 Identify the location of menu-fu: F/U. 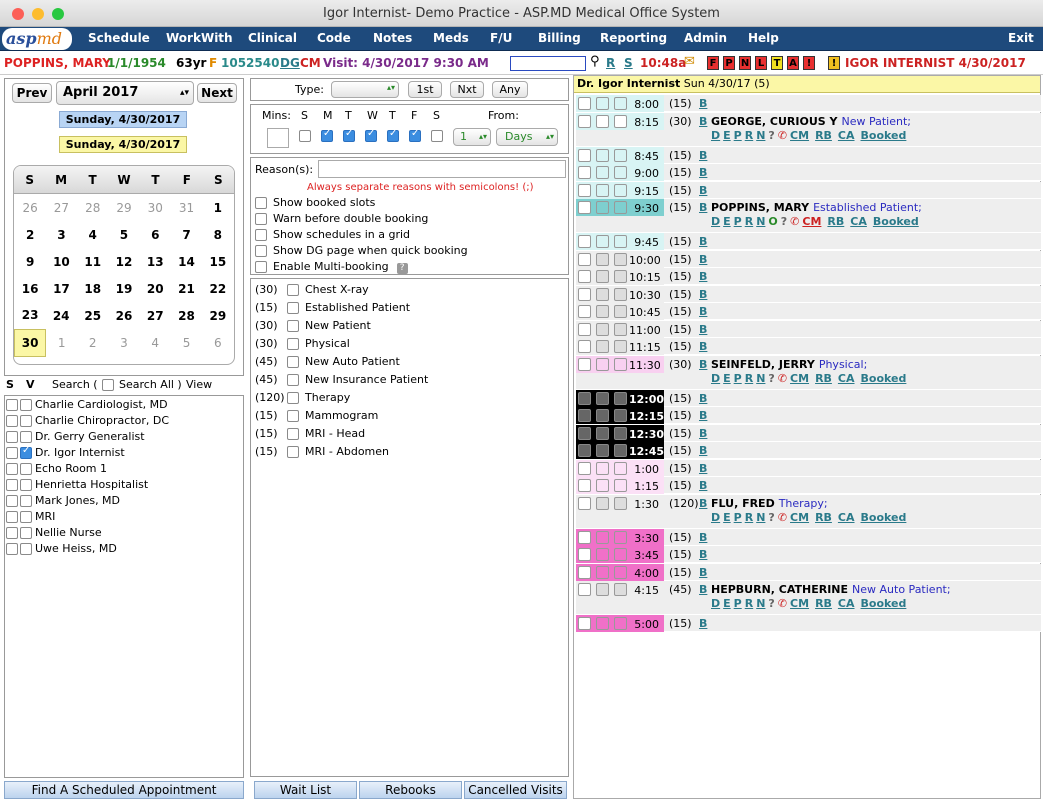
(501, 39).